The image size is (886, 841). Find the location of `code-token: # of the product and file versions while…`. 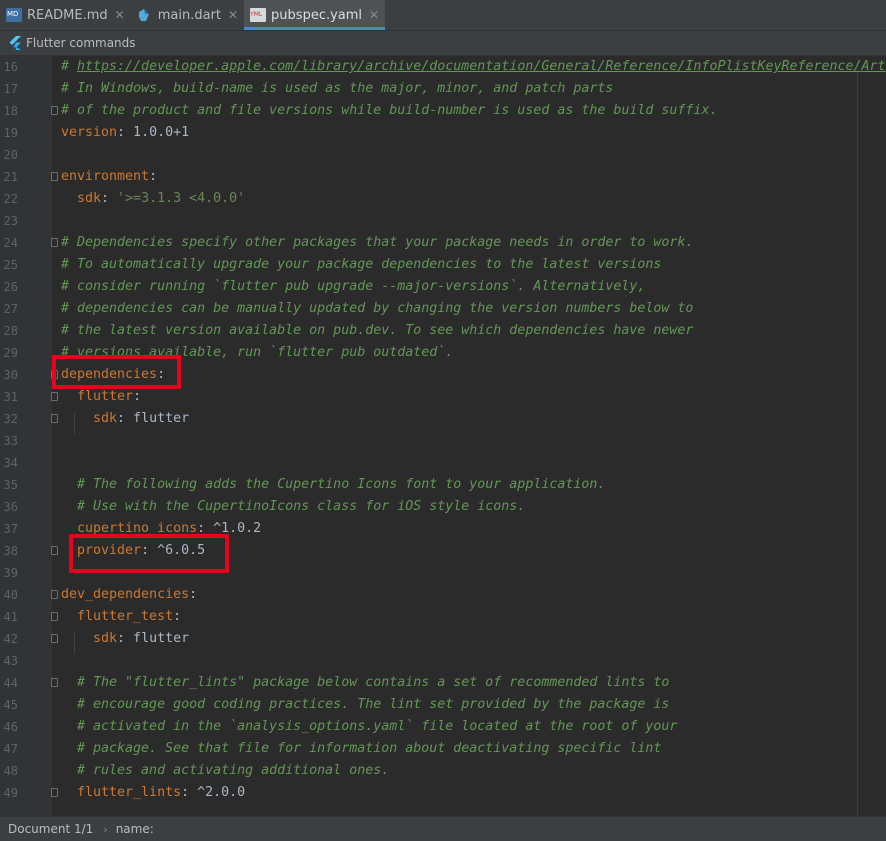

code-token: # of the product and file versions while… is located at coordinates (389, 110).